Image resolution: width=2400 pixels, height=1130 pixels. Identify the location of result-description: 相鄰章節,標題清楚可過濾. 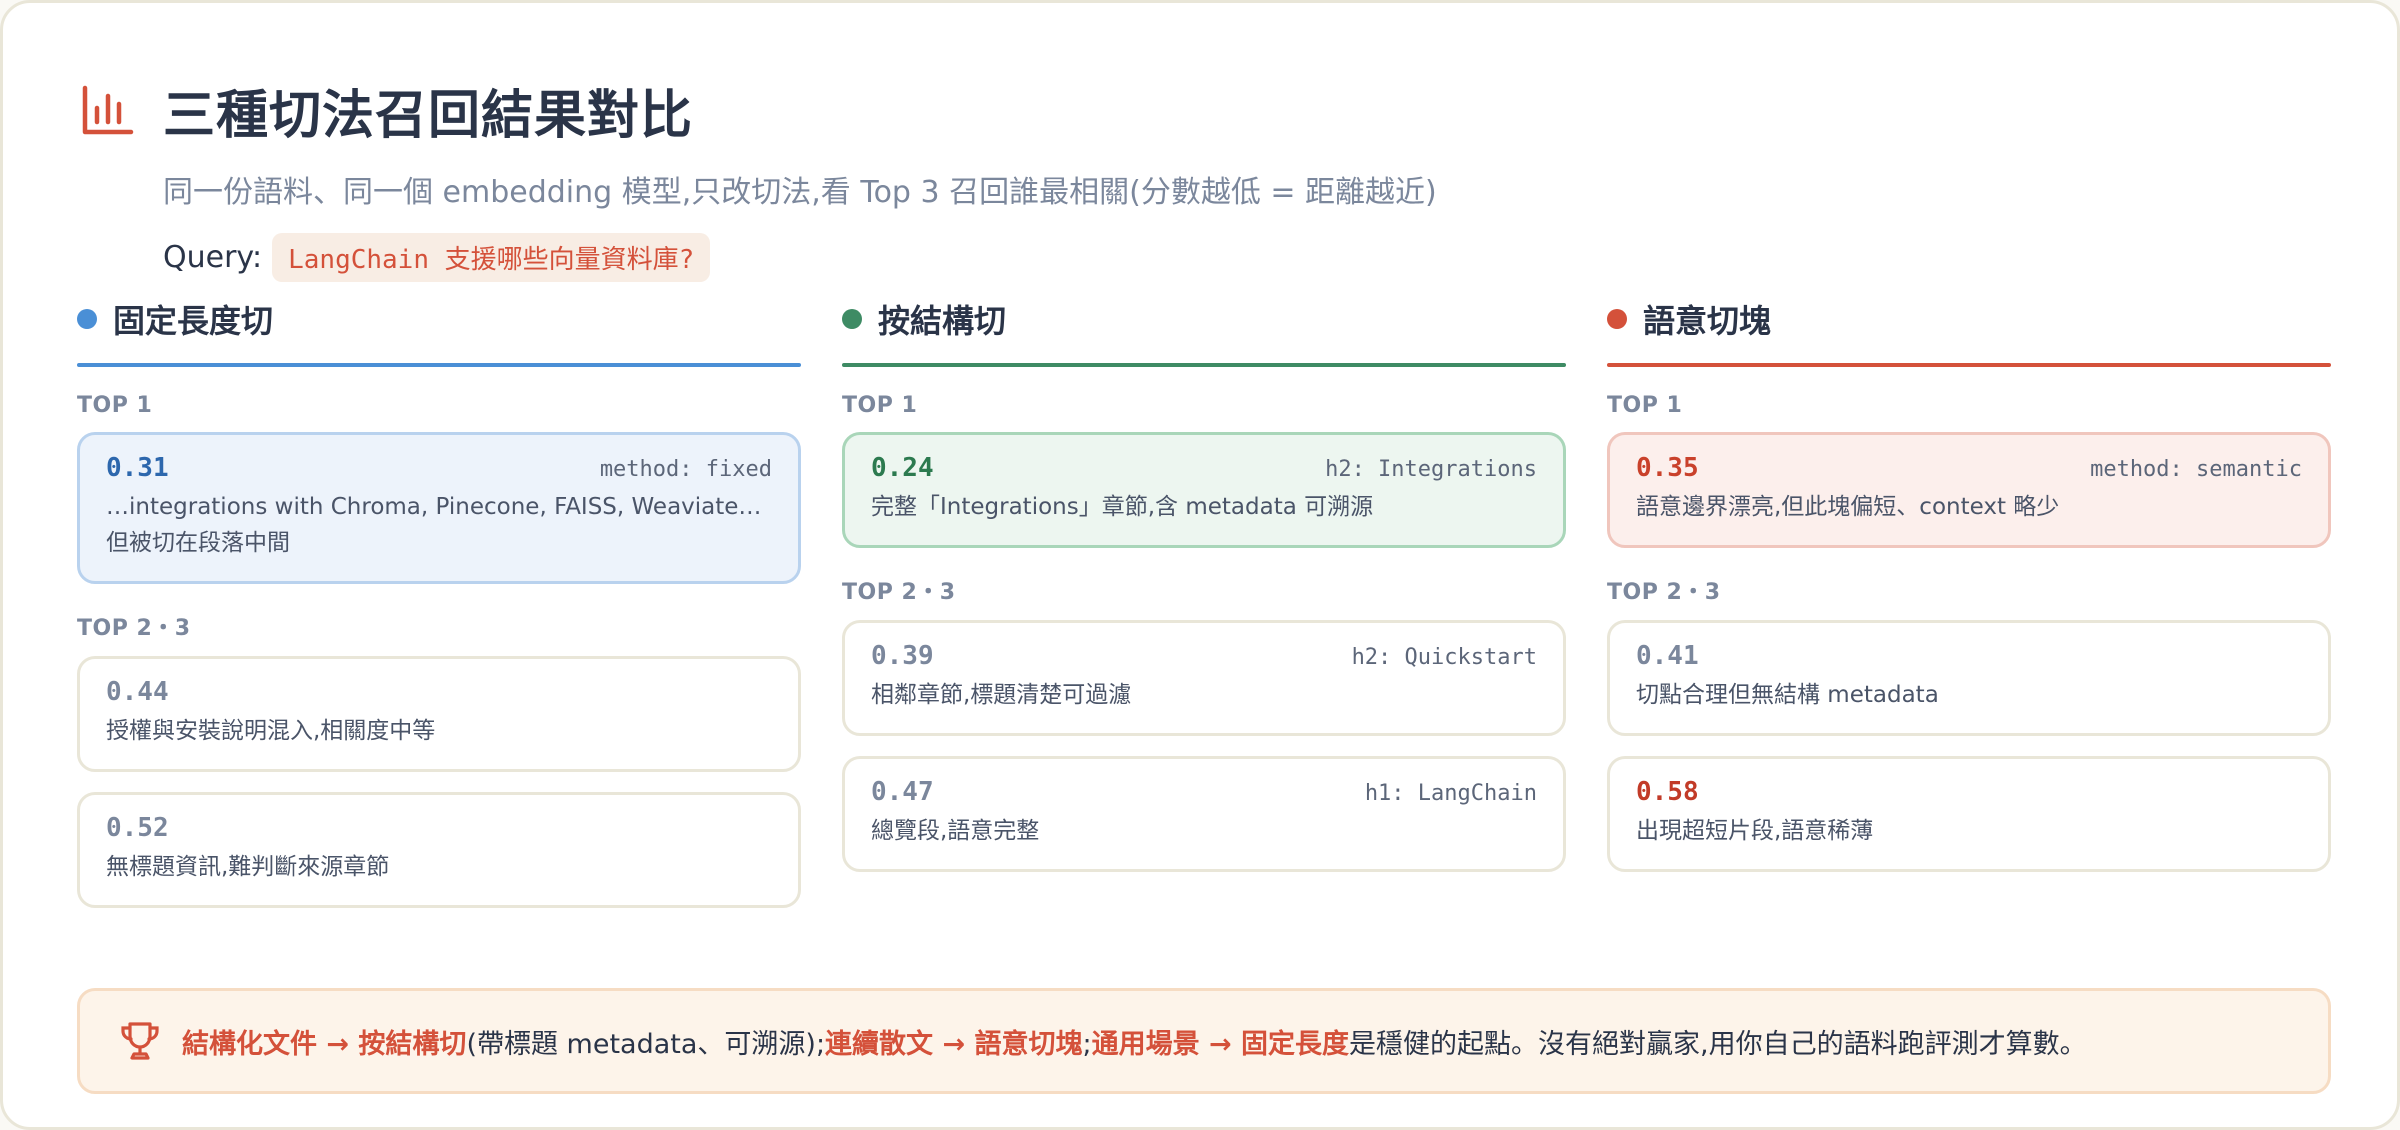
(1001, 695).